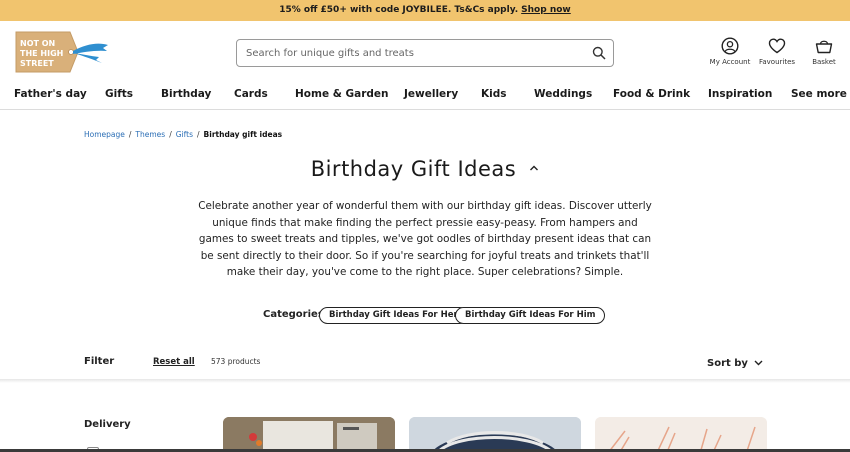  I want to click on logo-text-line: STREET, so click(37, 63).